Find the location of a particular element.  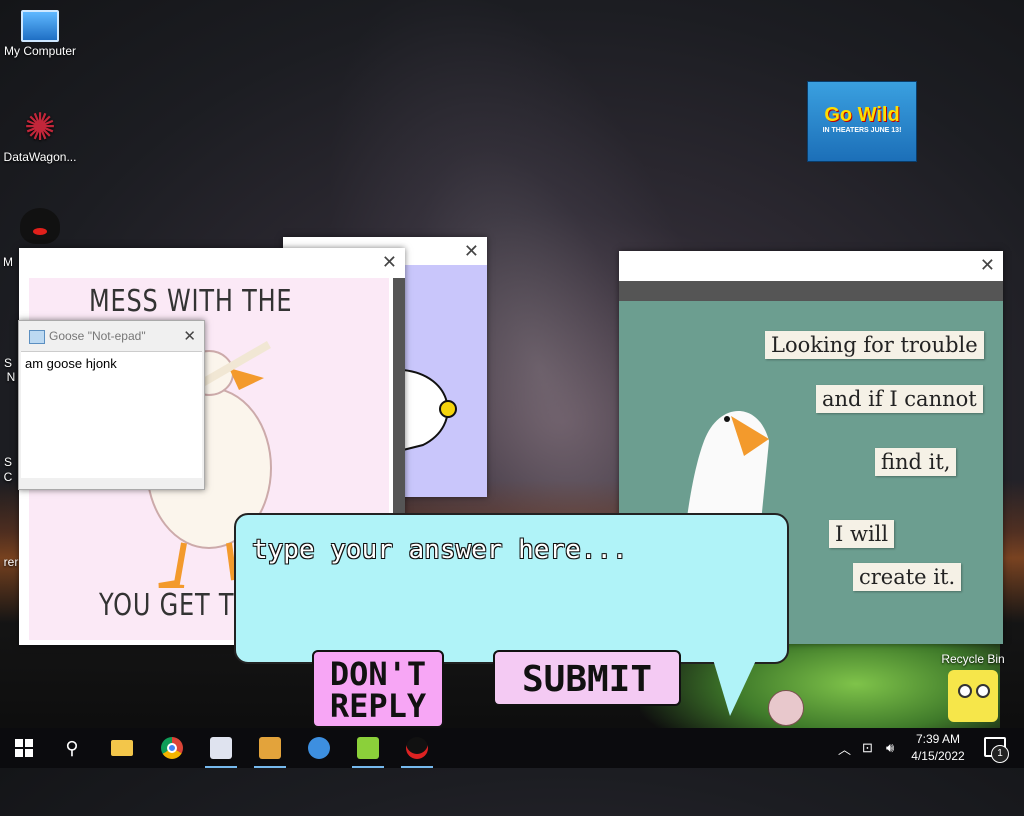

meme-bottom-text: YOU GET TH is located at coordinates (176, 605).